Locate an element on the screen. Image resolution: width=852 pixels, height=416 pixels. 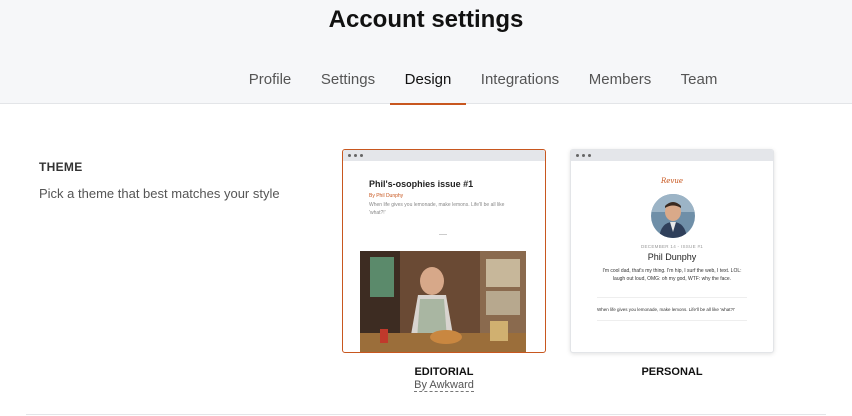
theme-name-editorial: EDITORIAL is located at coordinates (444, 372).